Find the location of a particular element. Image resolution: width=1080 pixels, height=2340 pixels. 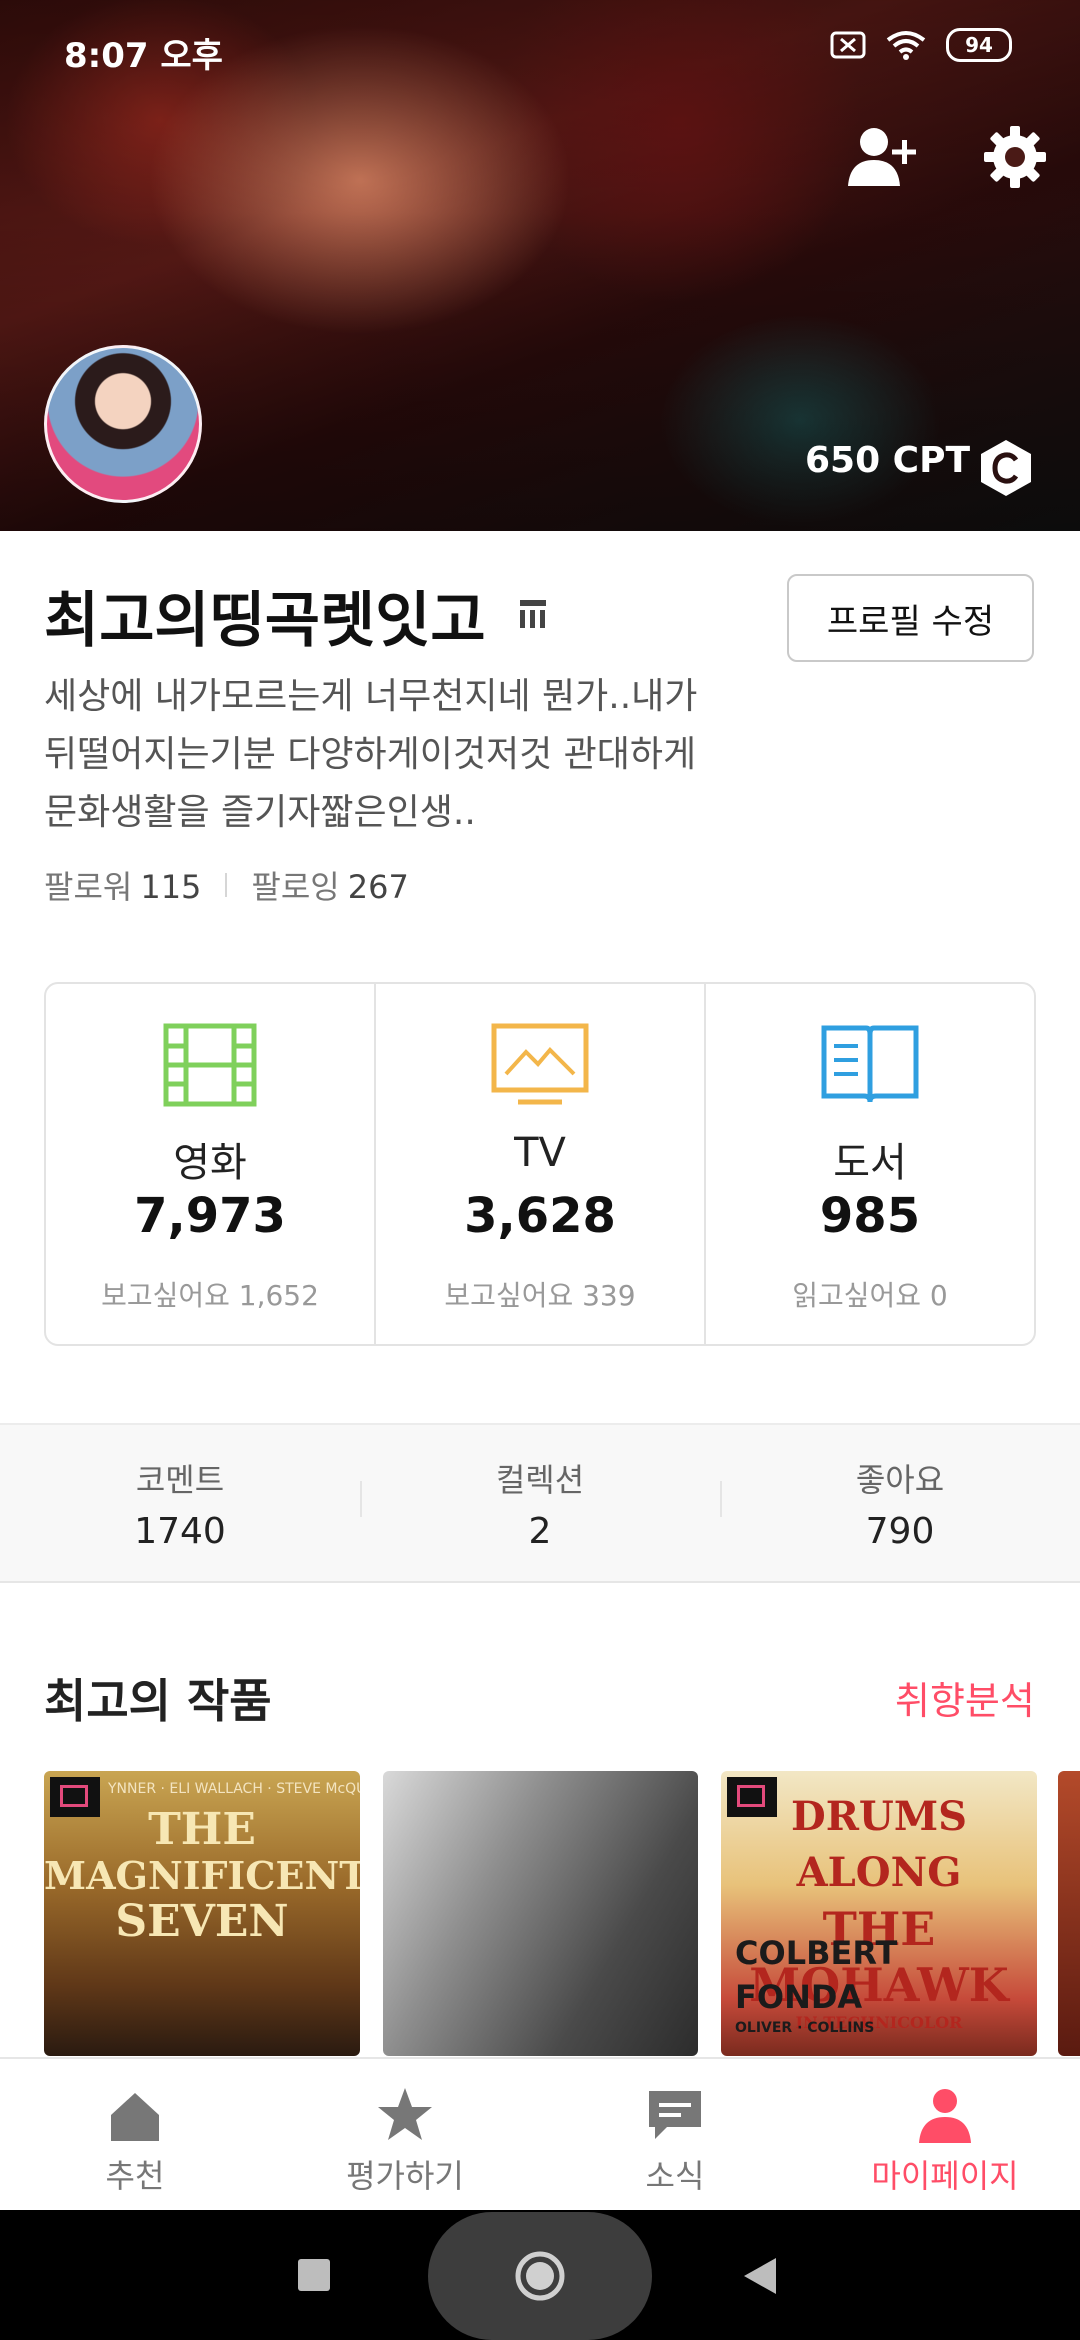

tv-icon is located at coordinates (540, 1064).